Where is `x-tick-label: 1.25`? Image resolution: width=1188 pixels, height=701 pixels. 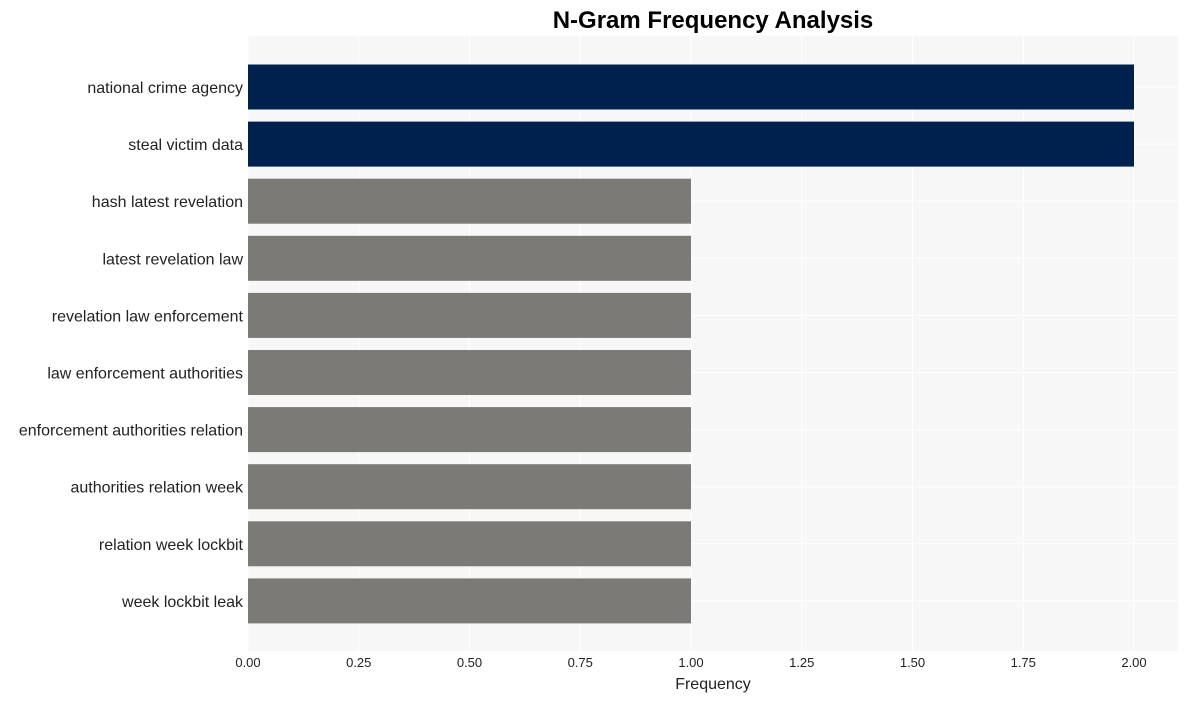 x-tick-label: 1.25 is located at coordinates (801, 662).